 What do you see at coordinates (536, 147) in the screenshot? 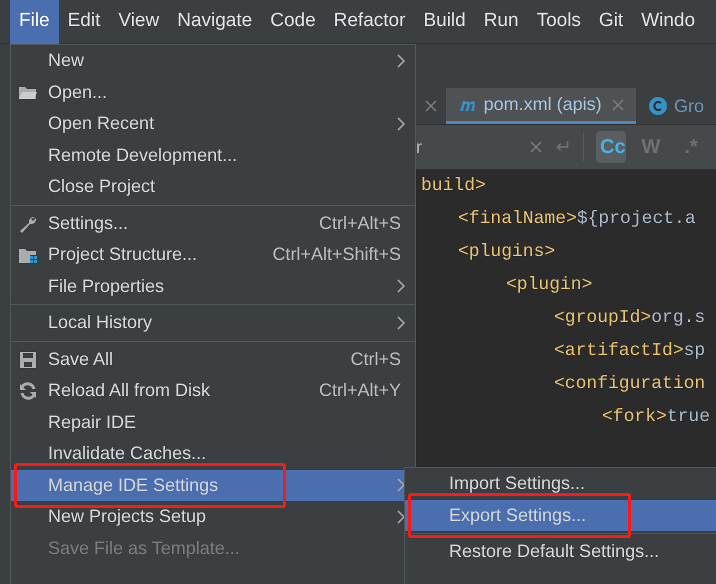
I see `clear-icon` at bounding box center [536, 147].